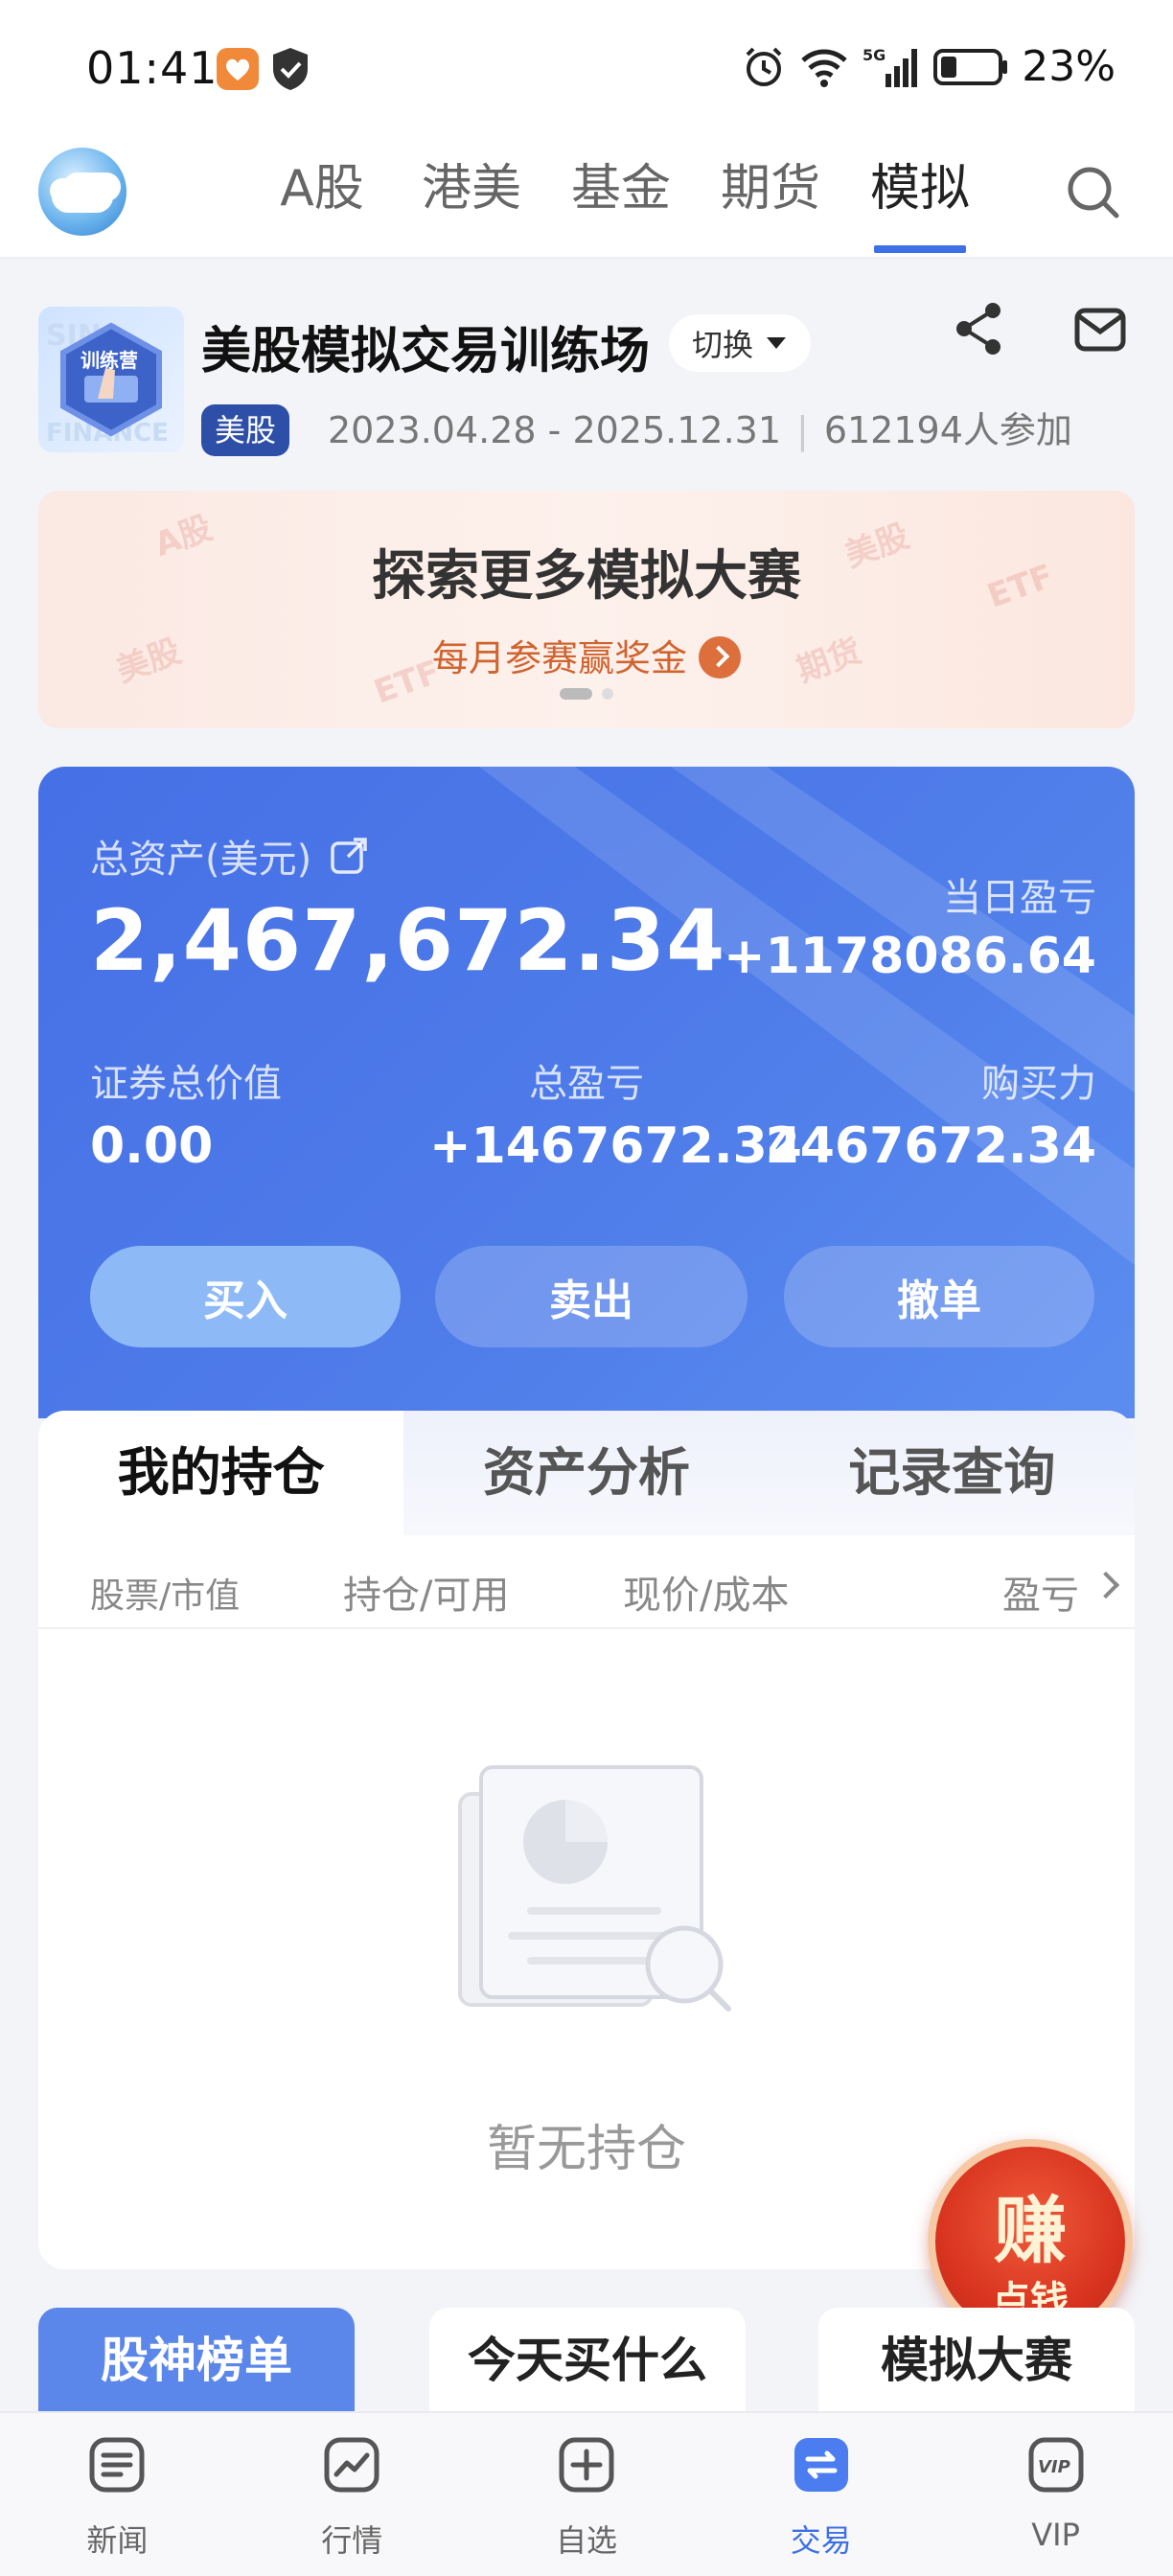 The width and height of the screenshot is (1173, 2576). I want to click on tab-simulation: 模拟, so click(920, 204).